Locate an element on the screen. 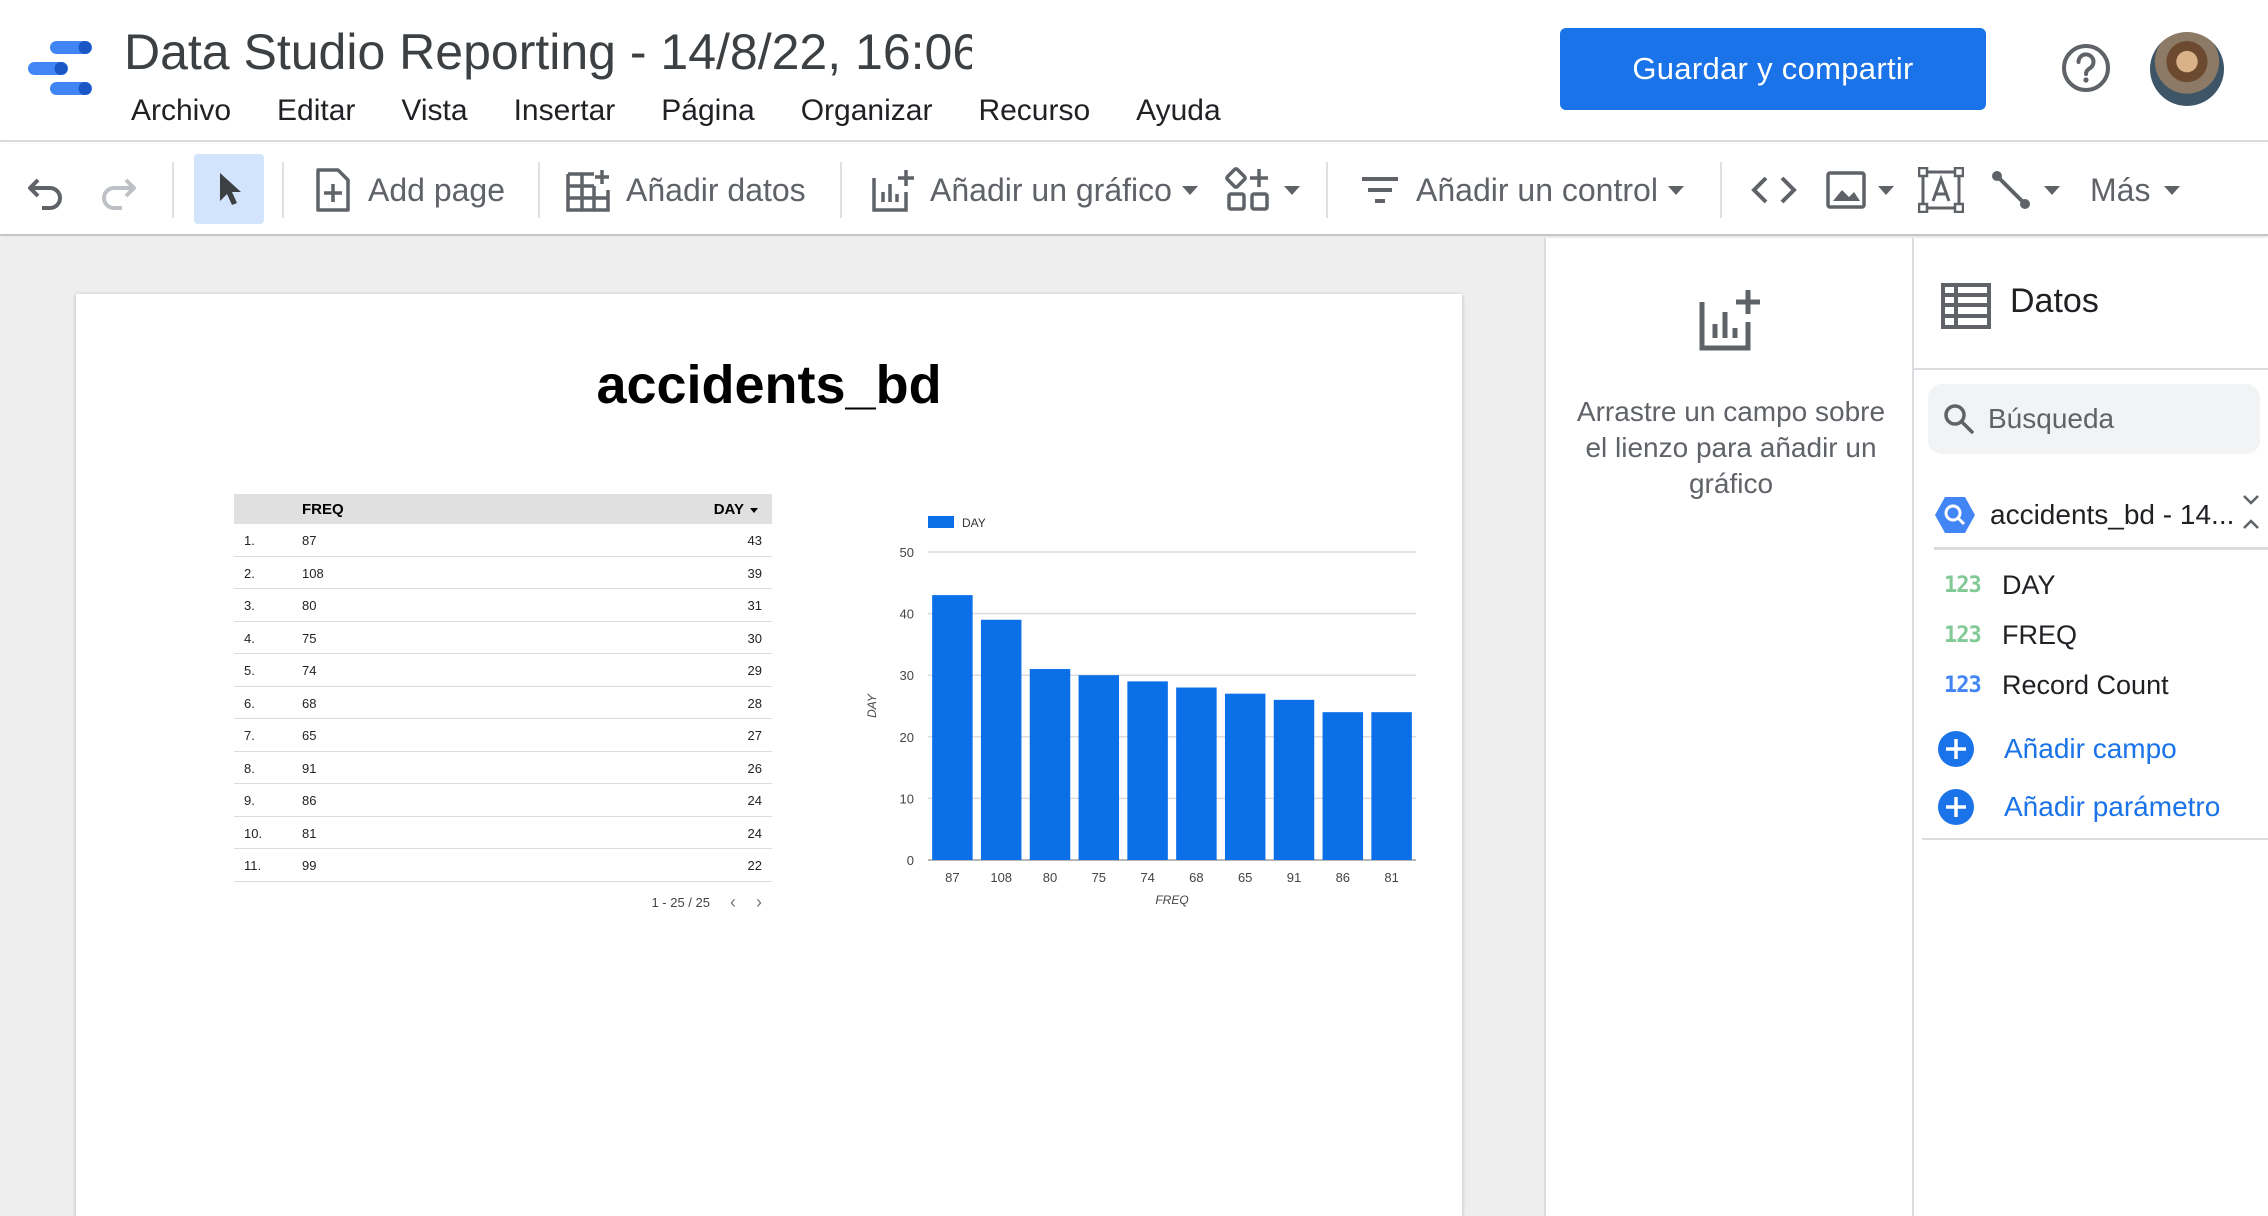 This screenshot has width=2268, height=1216. table-row: 3. 80 31 is located at coordinates (503, 605).